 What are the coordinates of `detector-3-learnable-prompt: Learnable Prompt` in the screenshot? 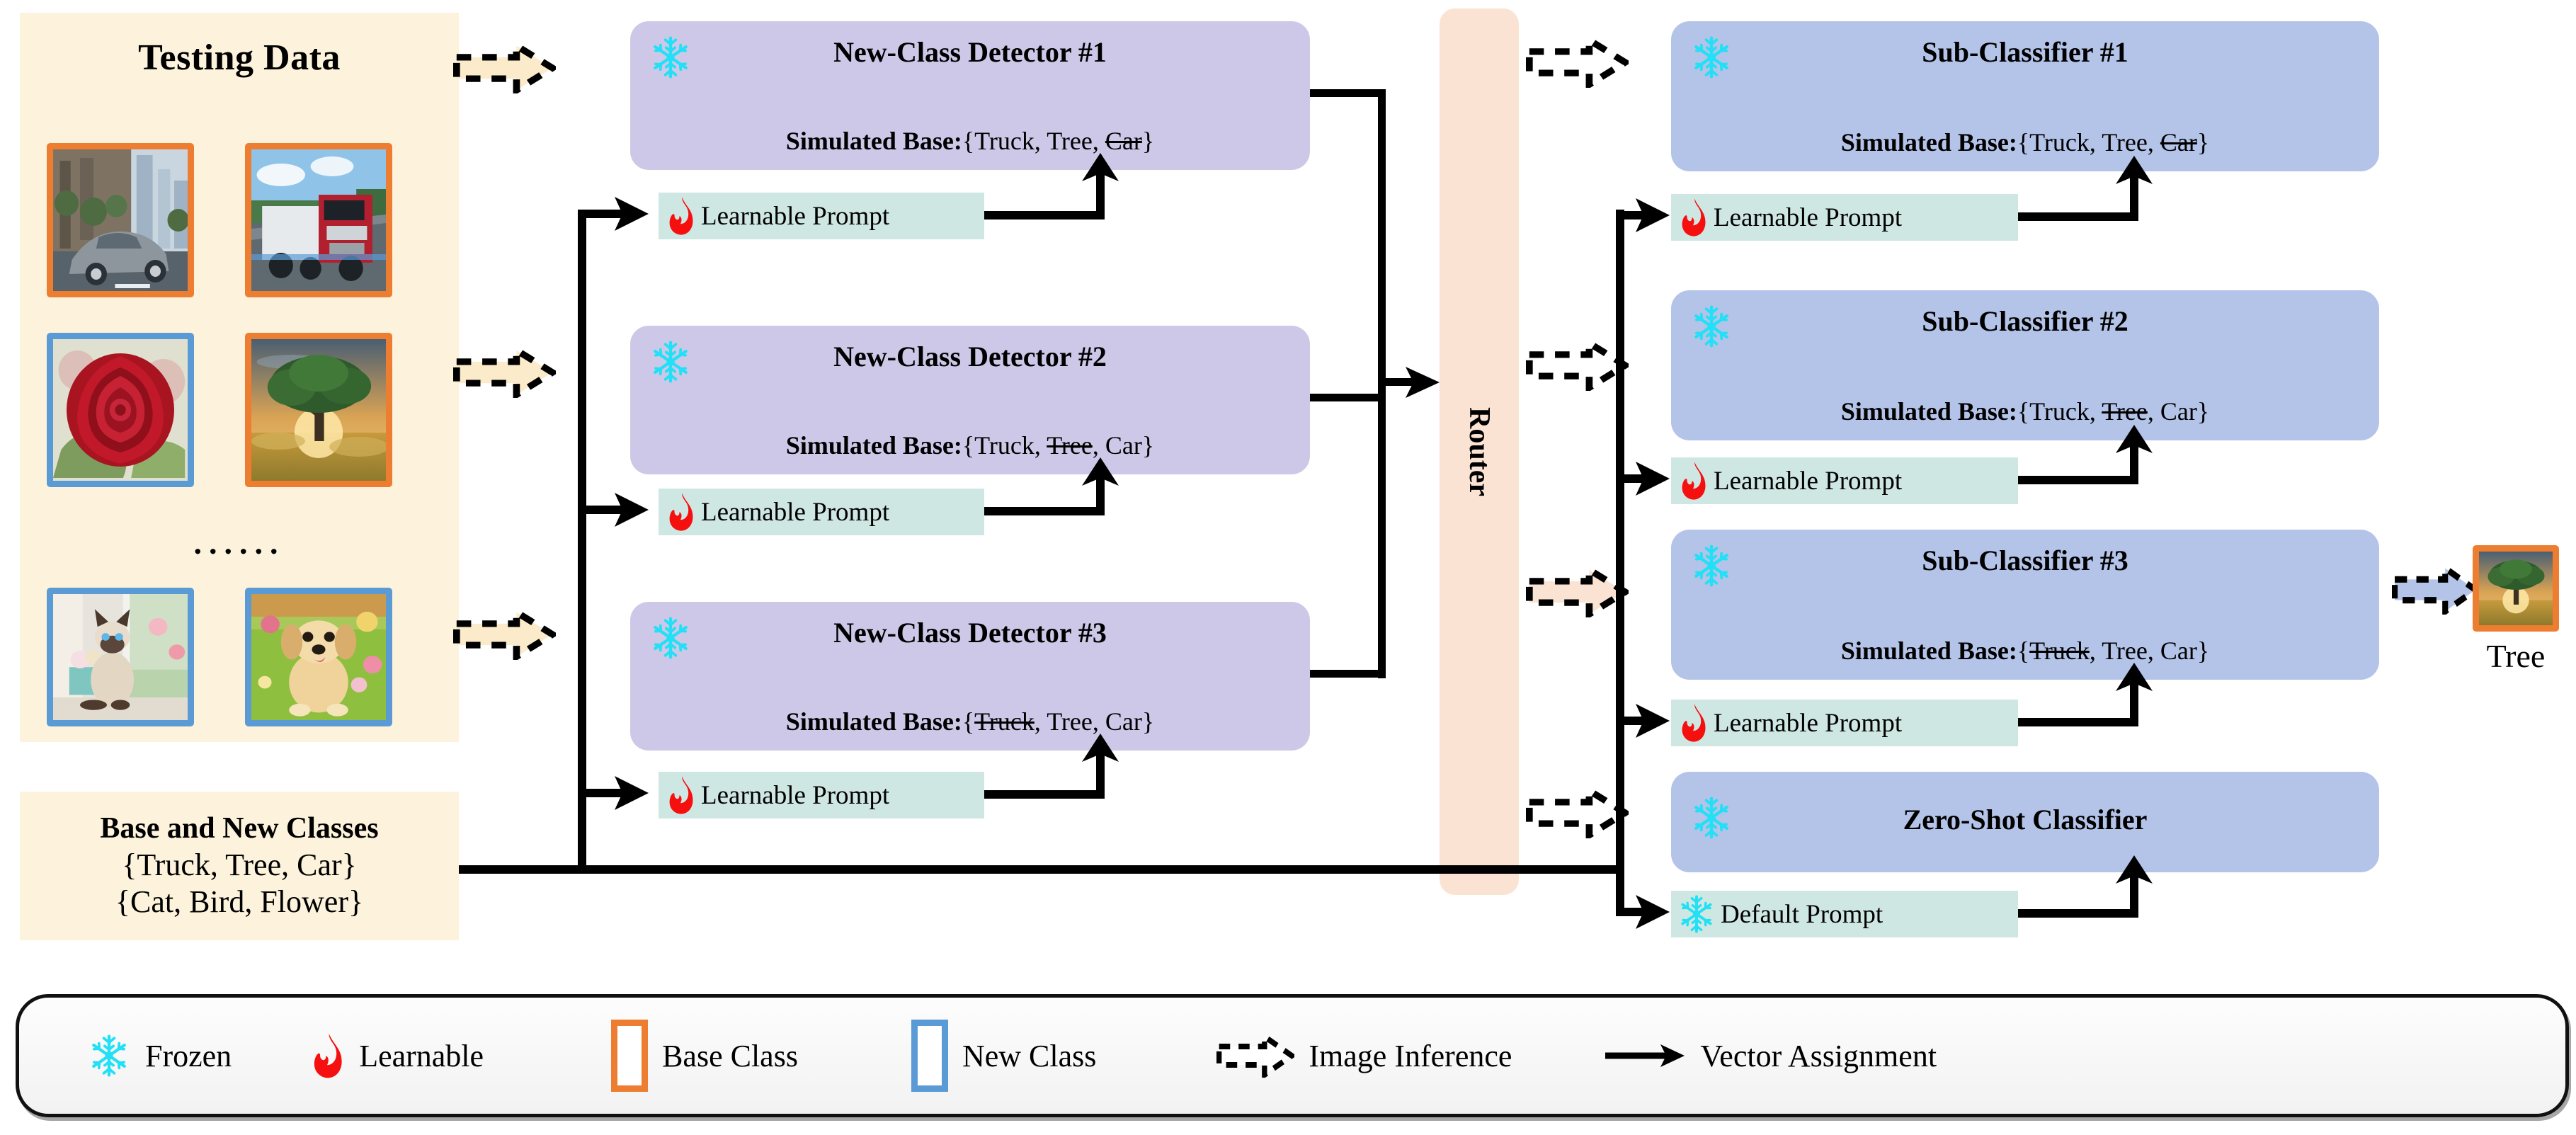 It's located at (821, 795).